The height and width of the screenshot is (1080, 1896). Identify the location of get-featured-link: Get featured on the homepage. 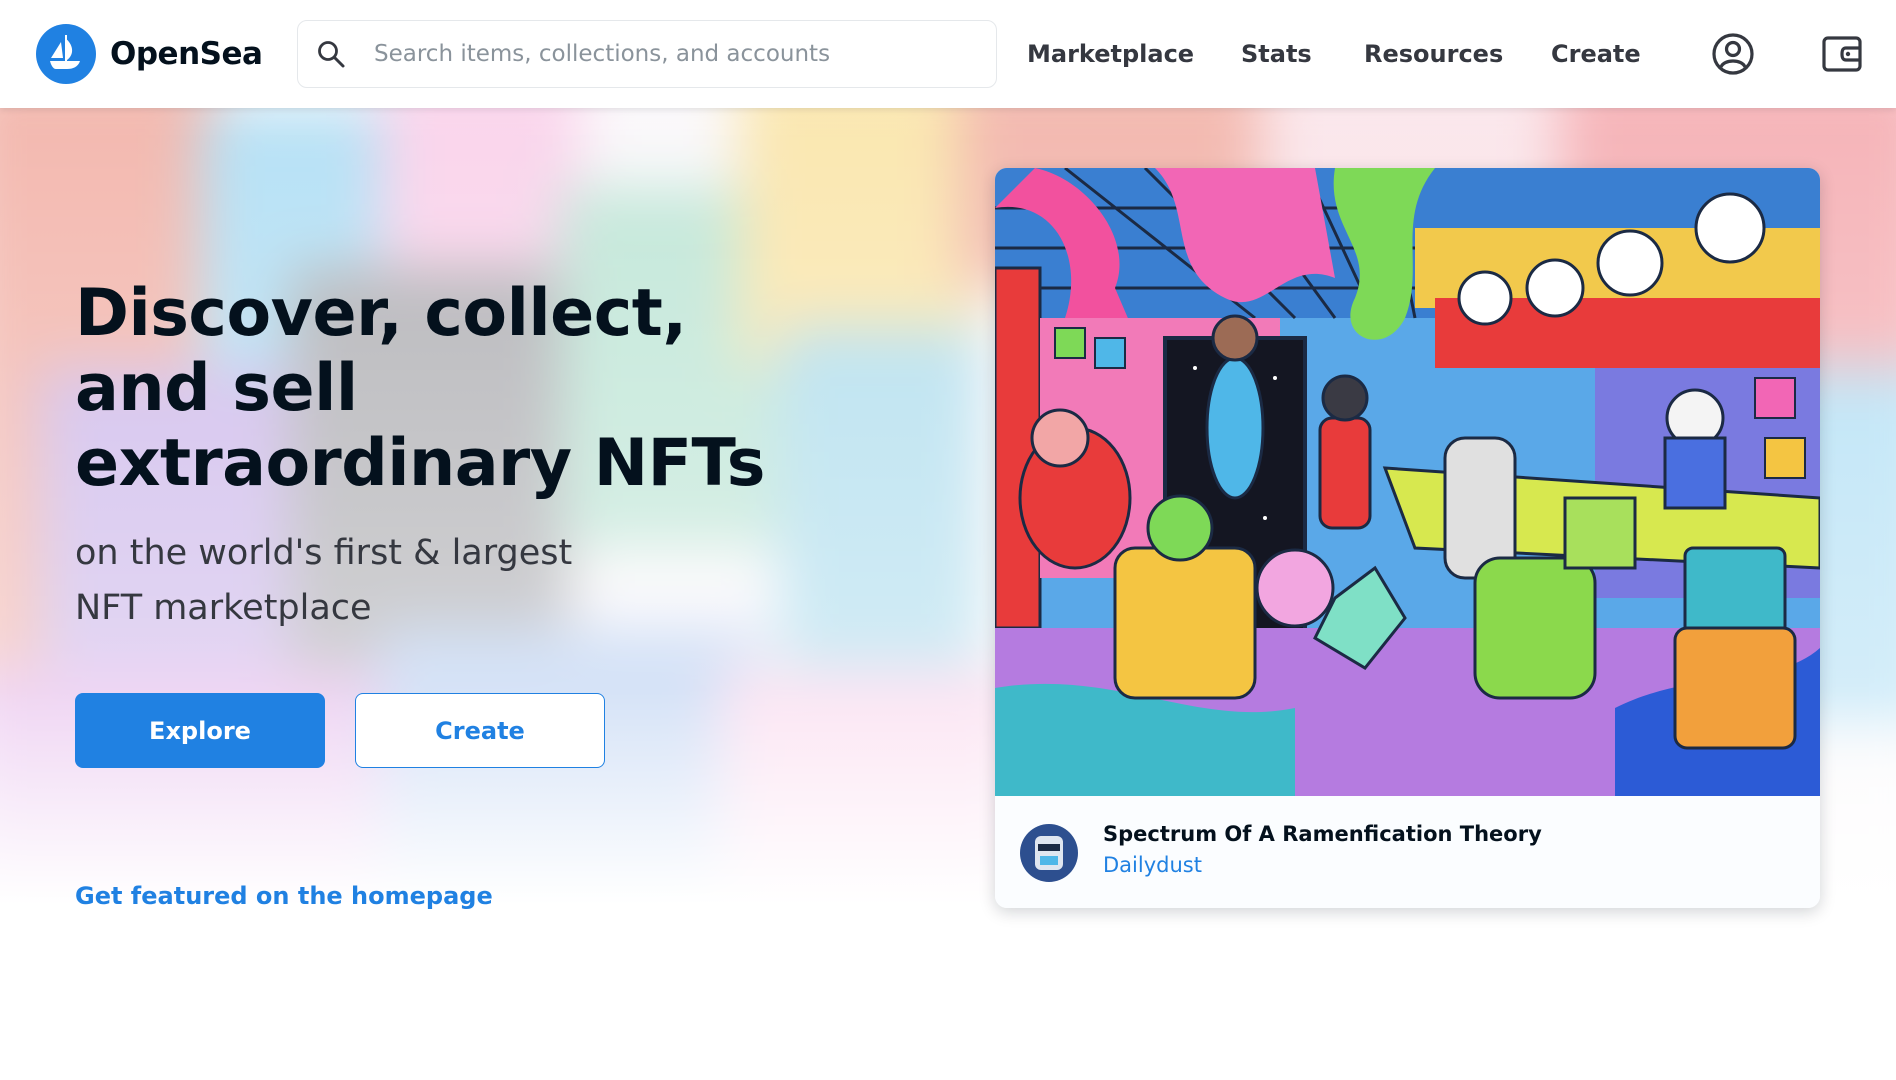
(284, 896).